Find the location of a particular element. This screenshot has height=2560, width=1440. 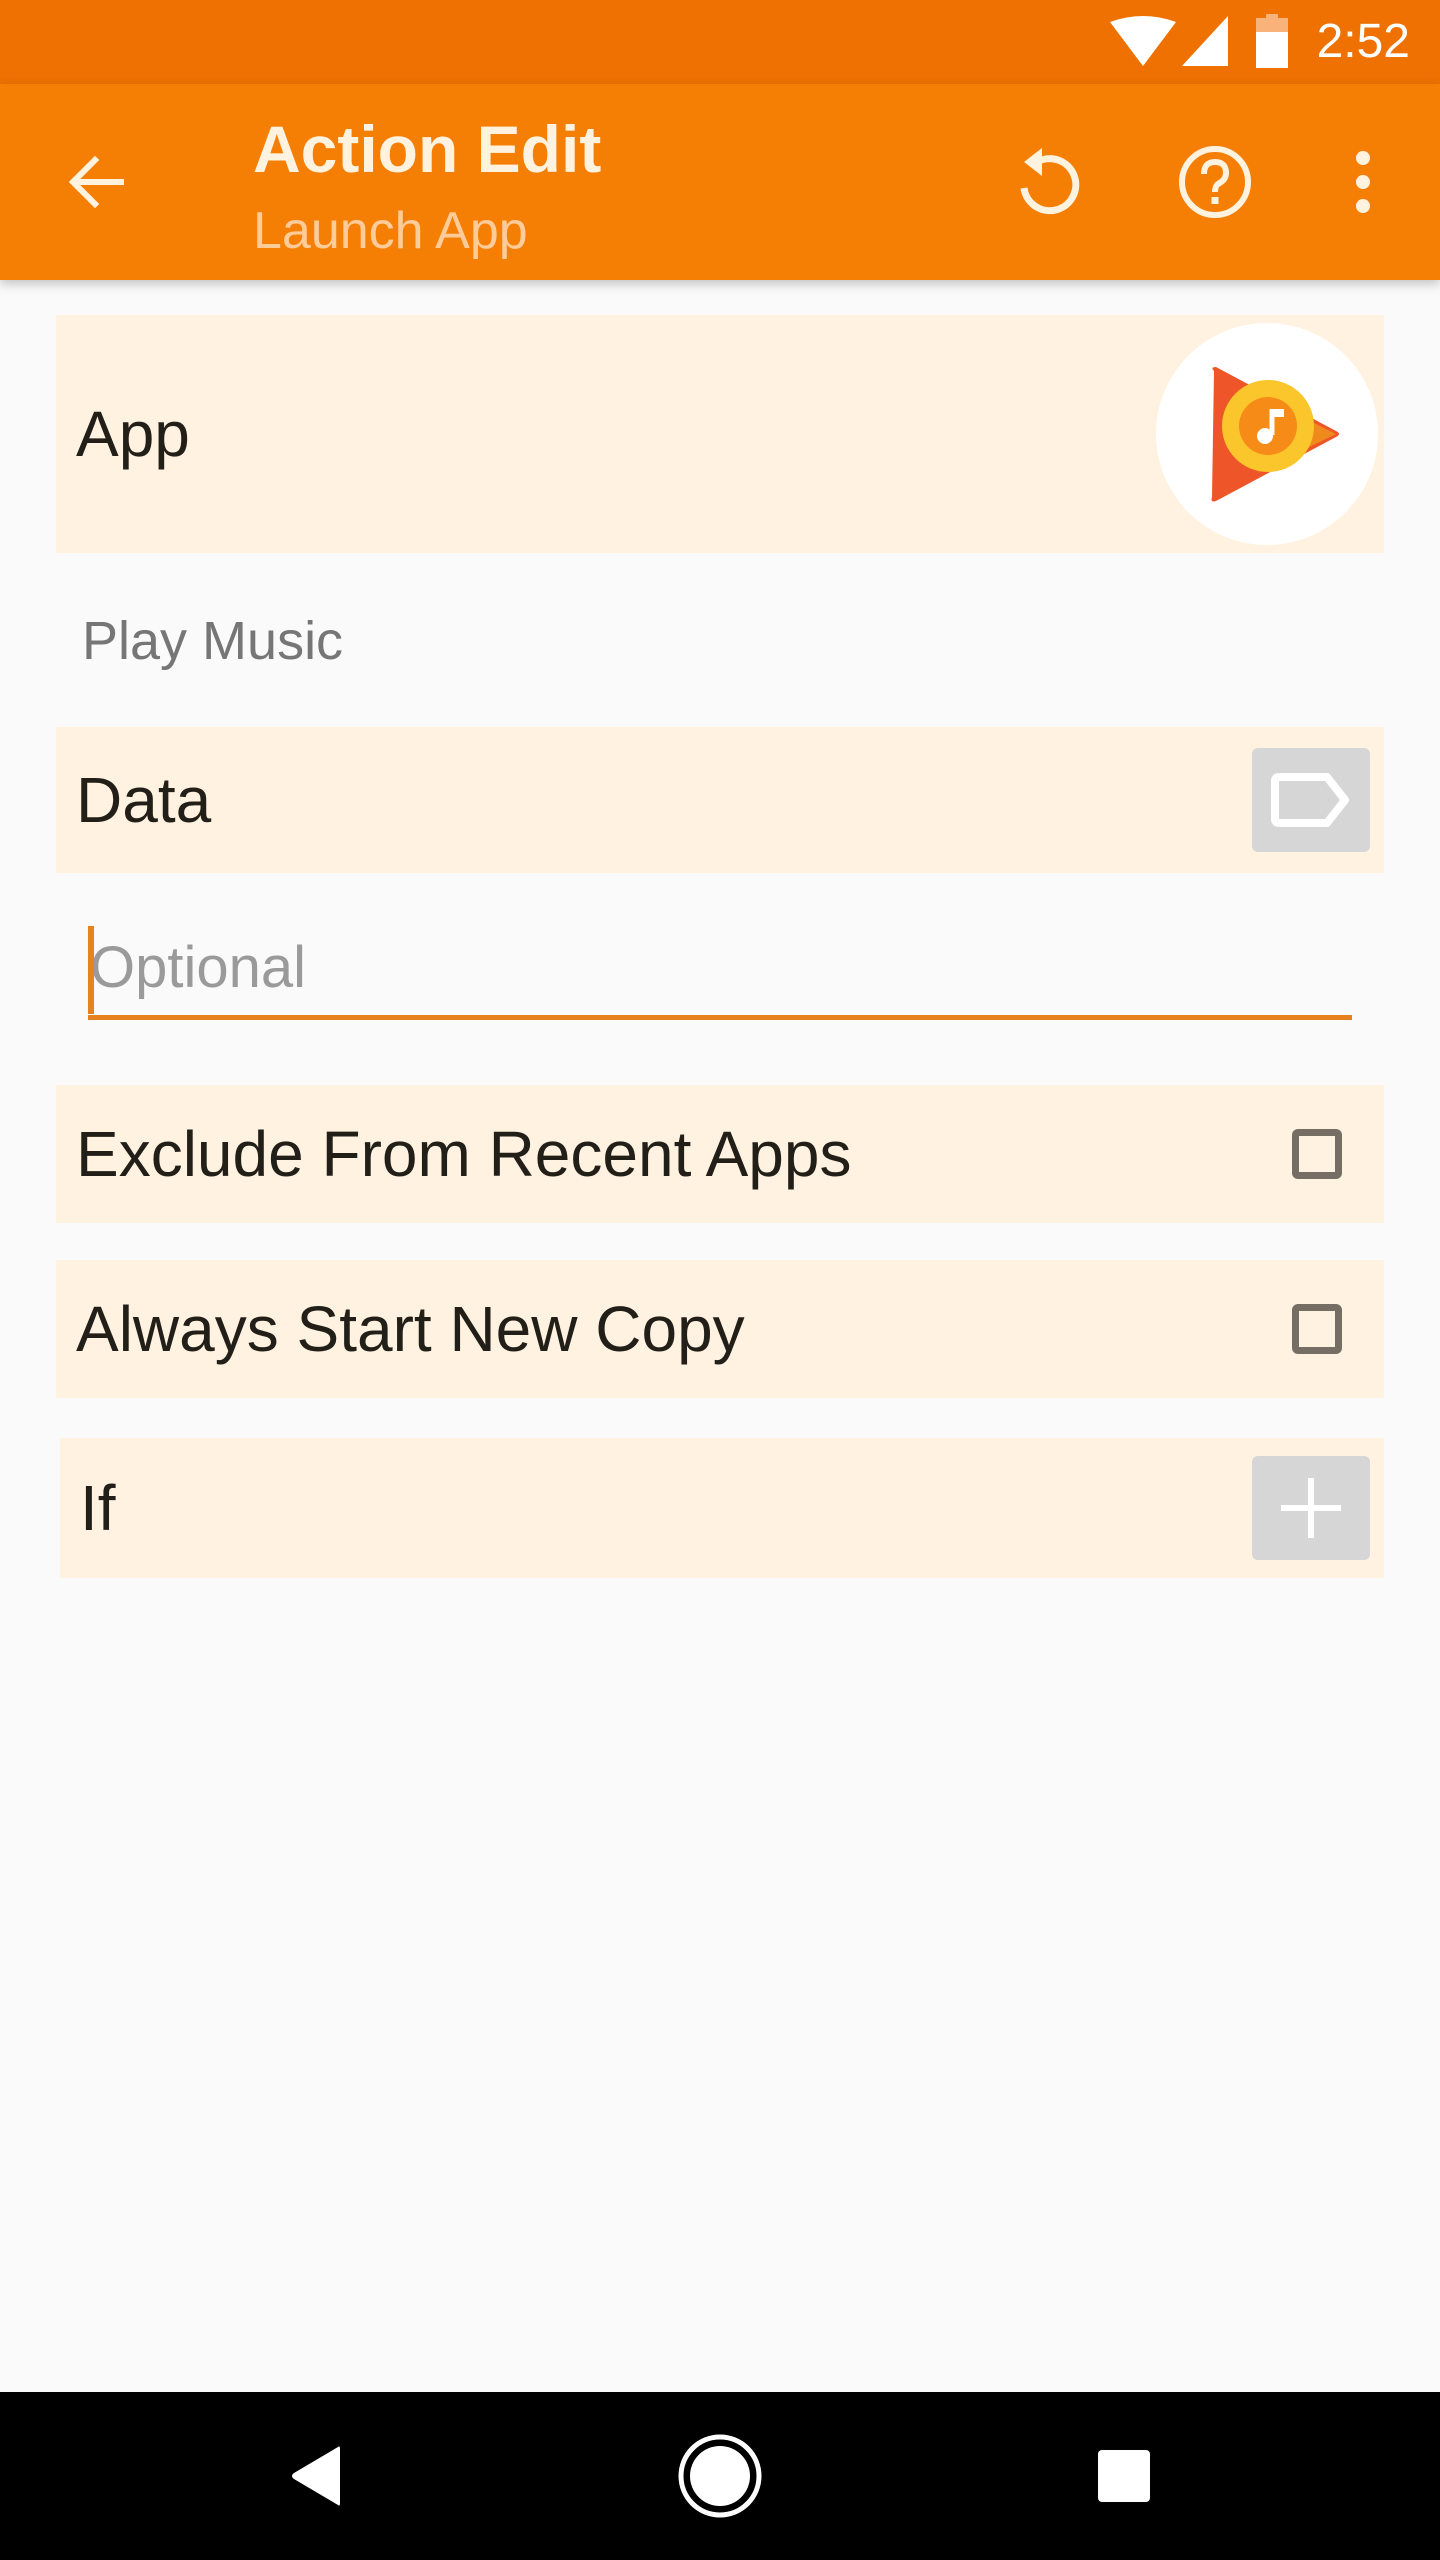

always-start-new-copy-row: Always Start New Copy is located at coordinates (720, 1329).